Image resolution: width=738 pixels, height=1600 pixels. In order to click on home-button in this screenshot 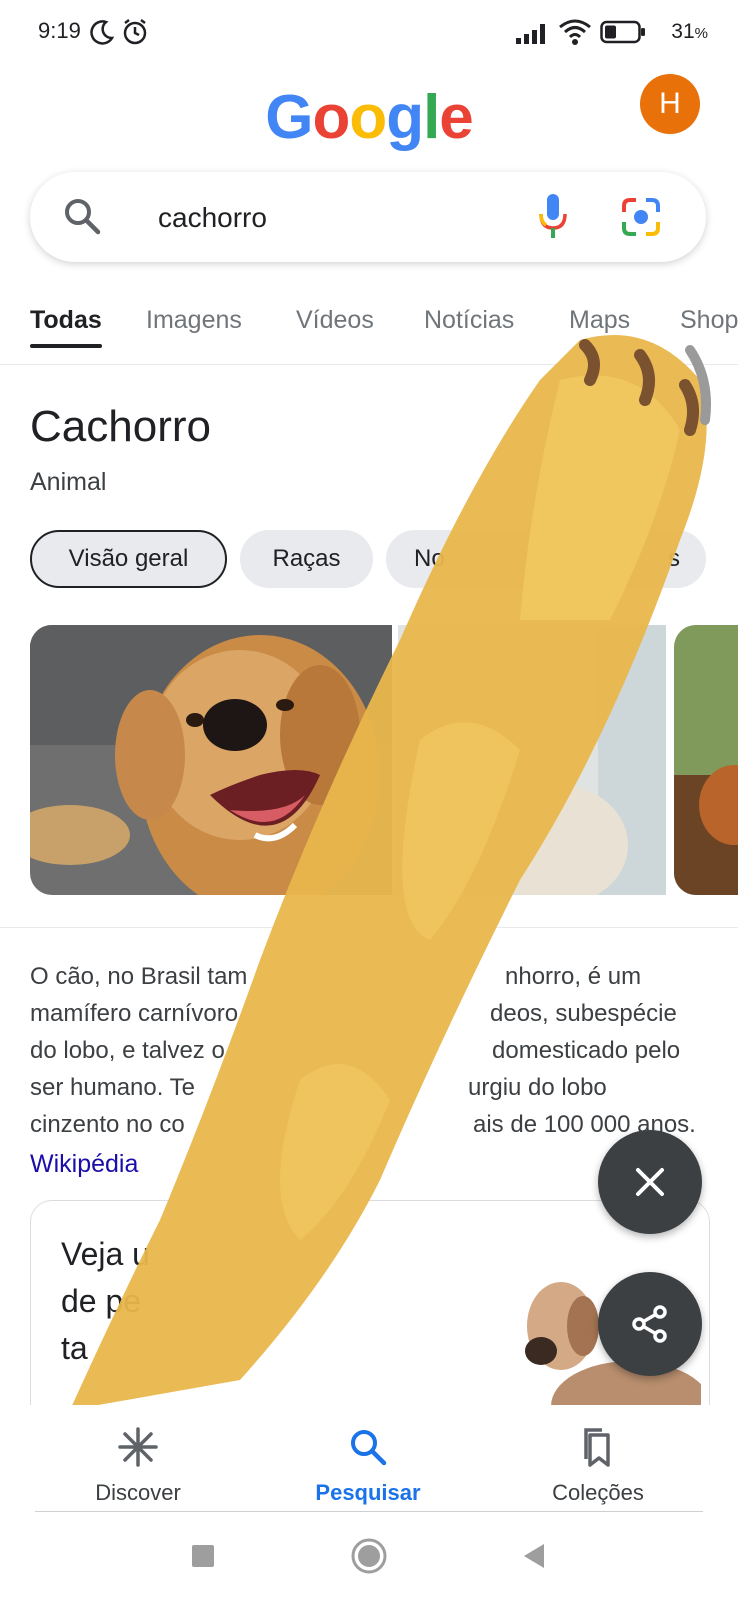, I will do `click(369, 1556)`.